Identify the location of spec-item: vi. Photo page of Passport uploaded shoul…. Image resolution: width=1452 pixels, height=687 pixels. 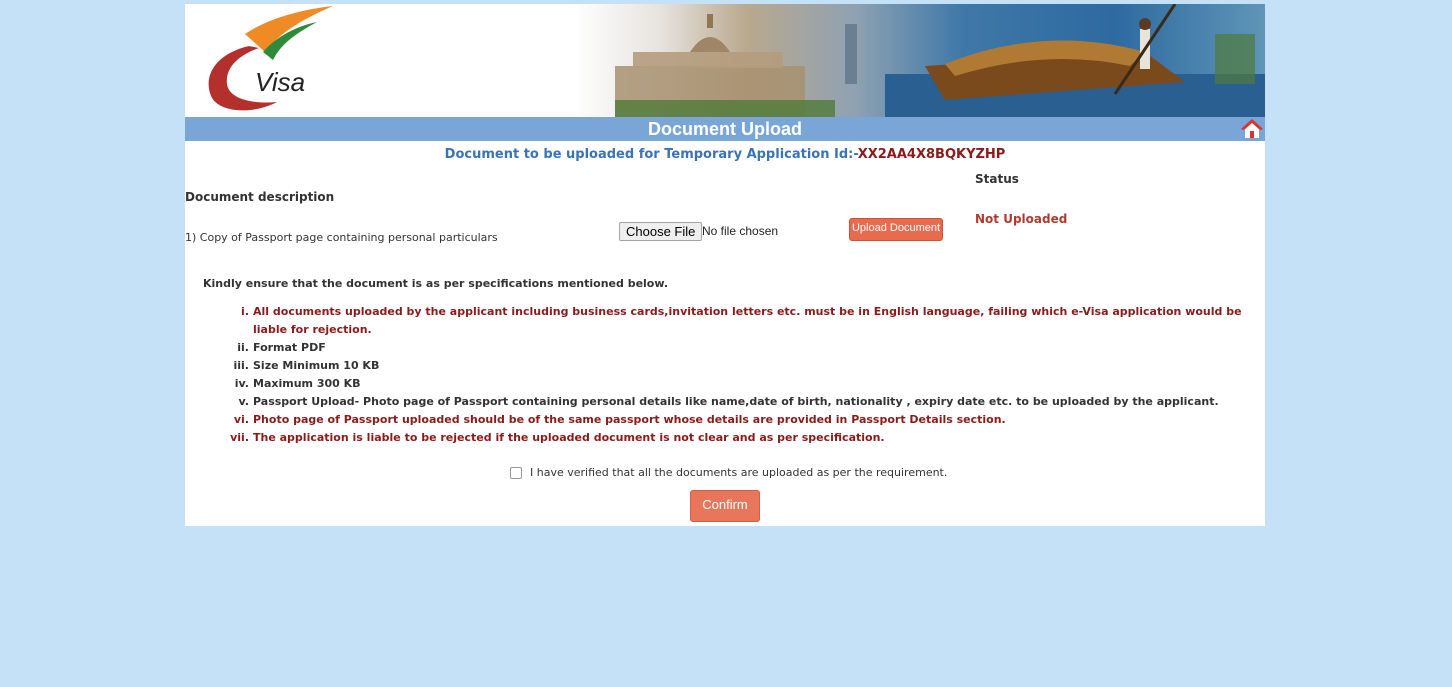
(739, 420).